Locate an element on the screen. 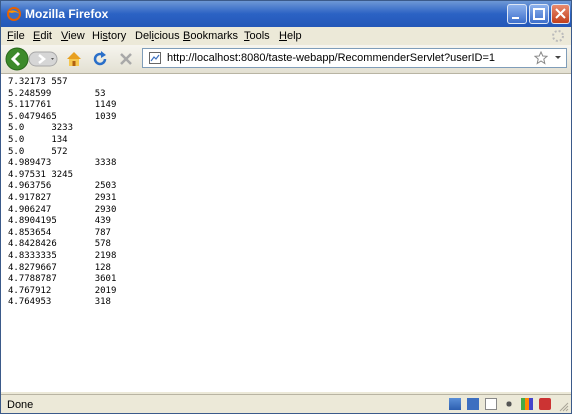  page-icon is located at coordinates (155, 58).